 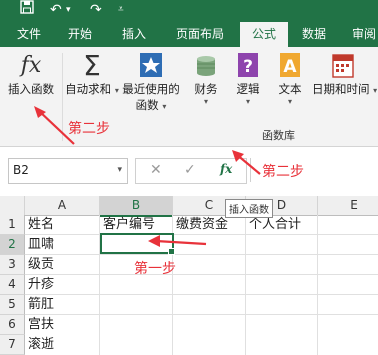 I want to click on name-box-value: B2, so click(x=21, y=170).